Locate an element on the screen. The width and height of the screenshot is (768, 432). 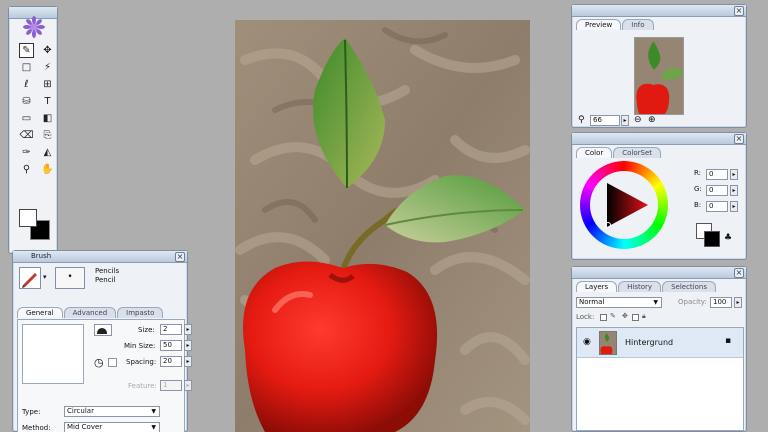
navigator-thumbnail is located at coordinates (659, 76).